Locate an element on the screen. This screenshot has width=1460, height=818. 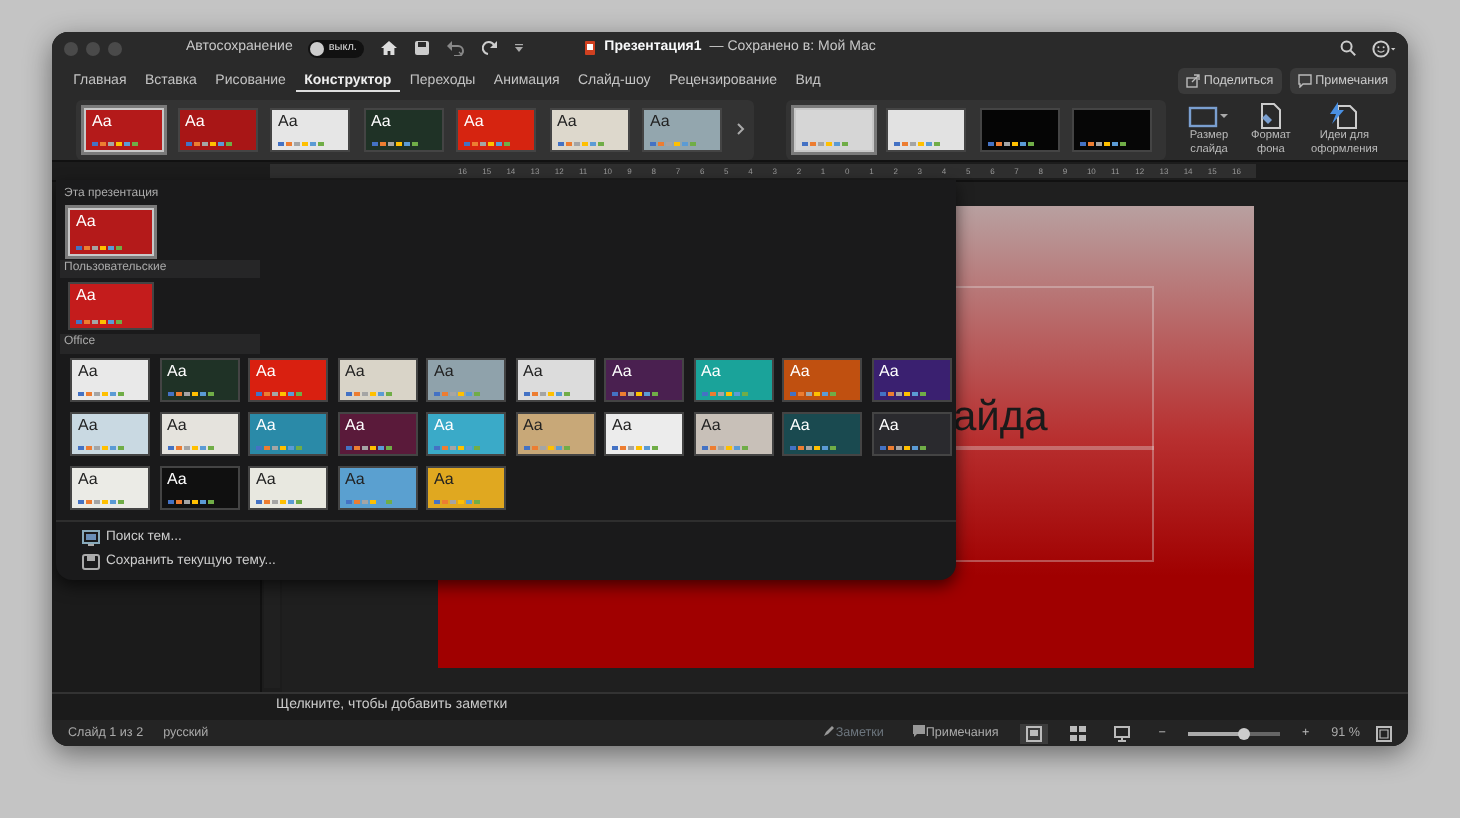
slide-title: айда is located at coordinates (1000, 417).